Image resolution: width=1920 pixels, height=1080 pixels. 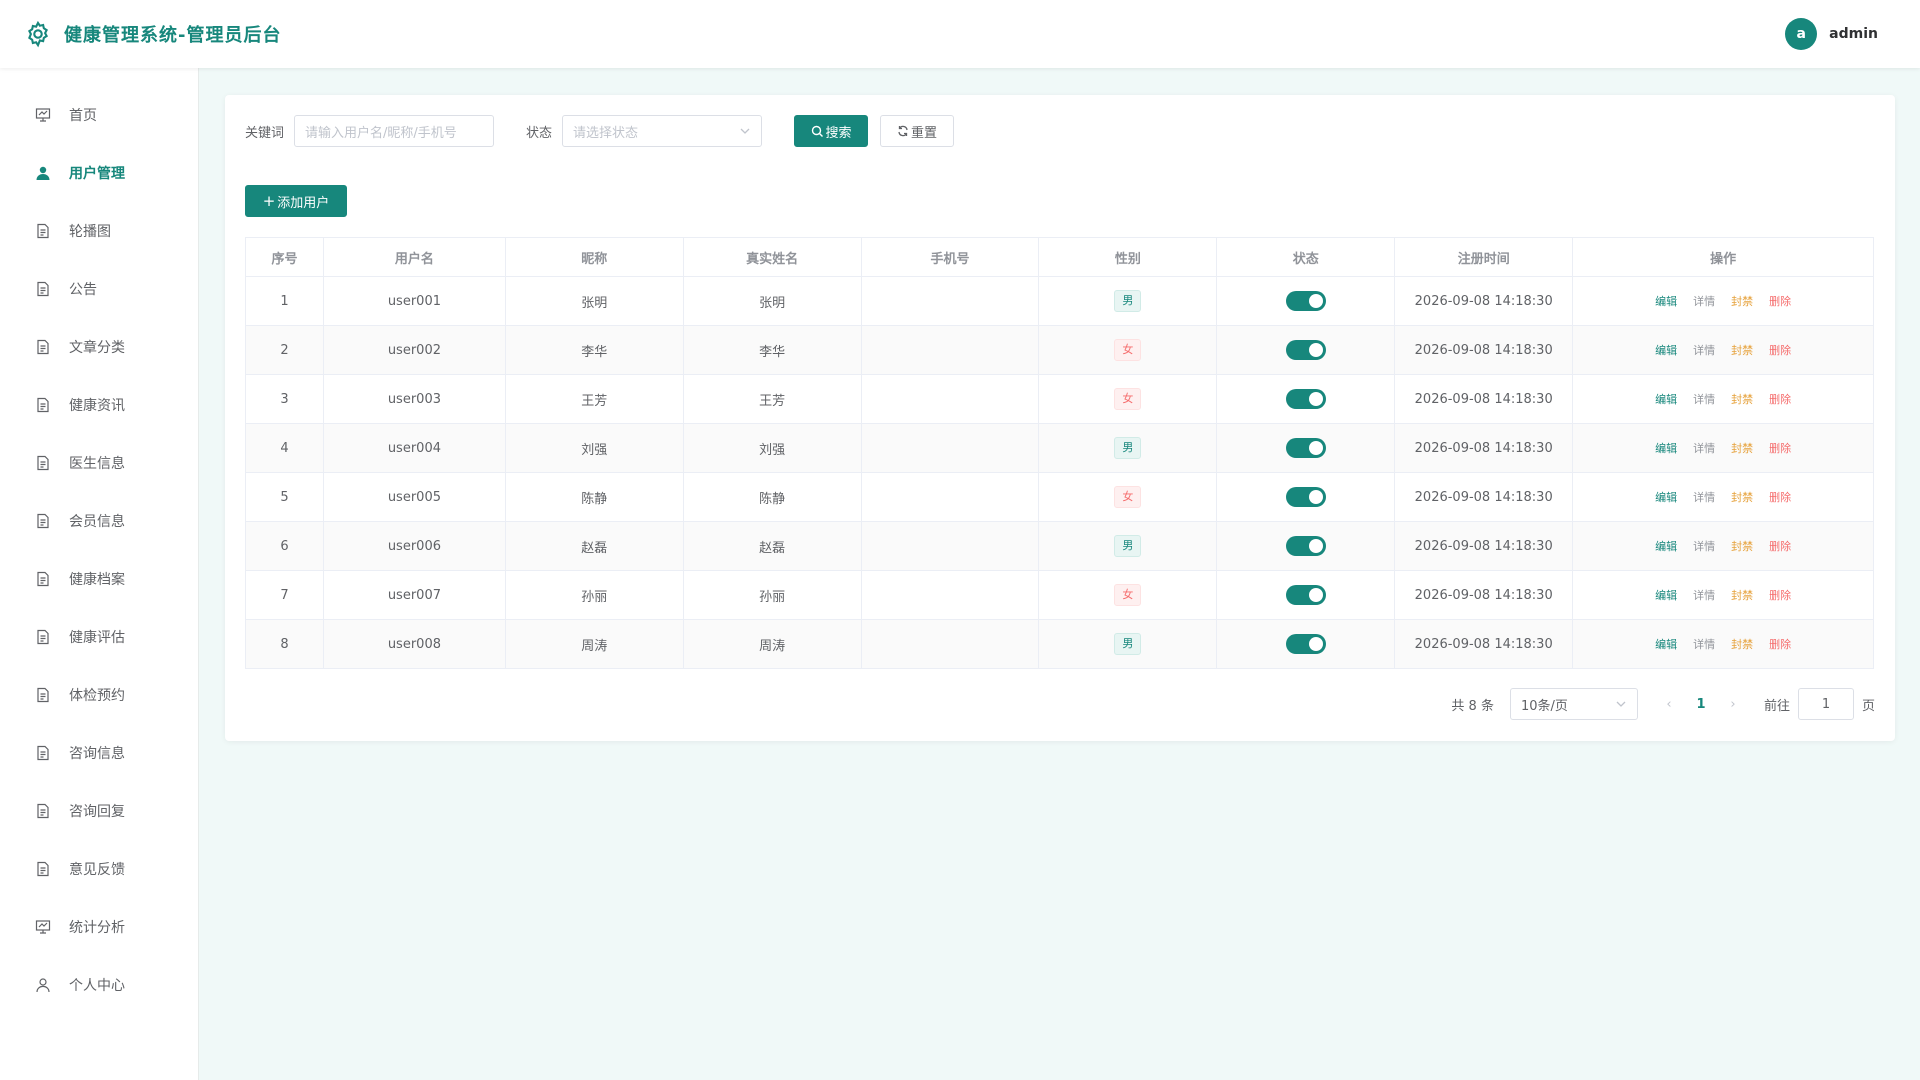 I want to click on avatar: a, so click(x=1801, y=34).